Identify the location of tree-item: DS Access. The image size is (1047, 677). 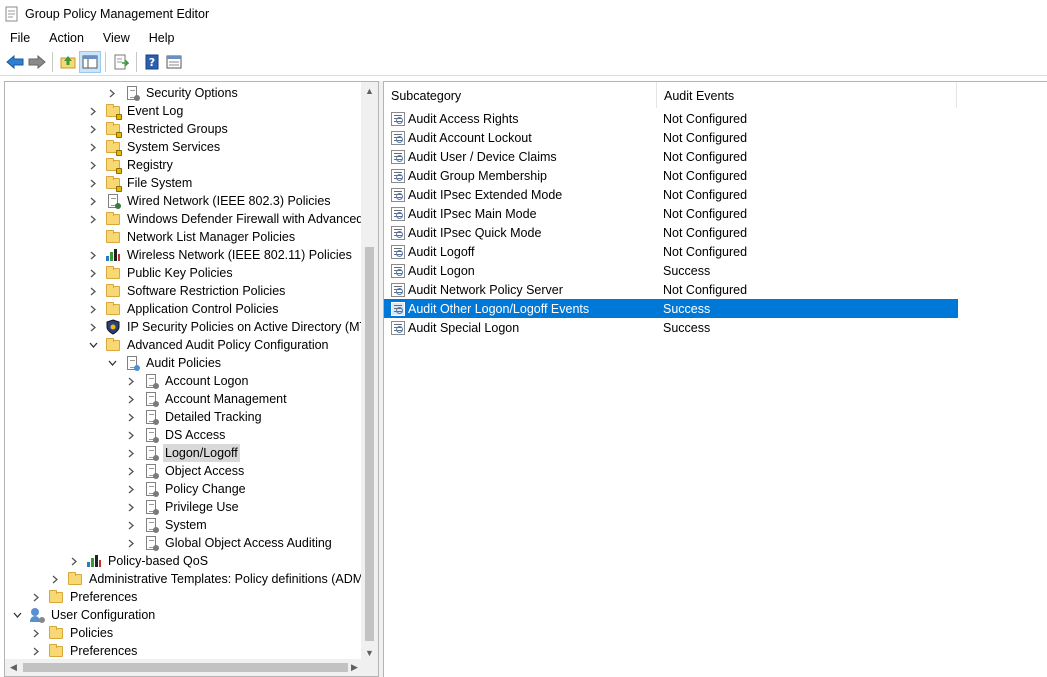
(176, 435).